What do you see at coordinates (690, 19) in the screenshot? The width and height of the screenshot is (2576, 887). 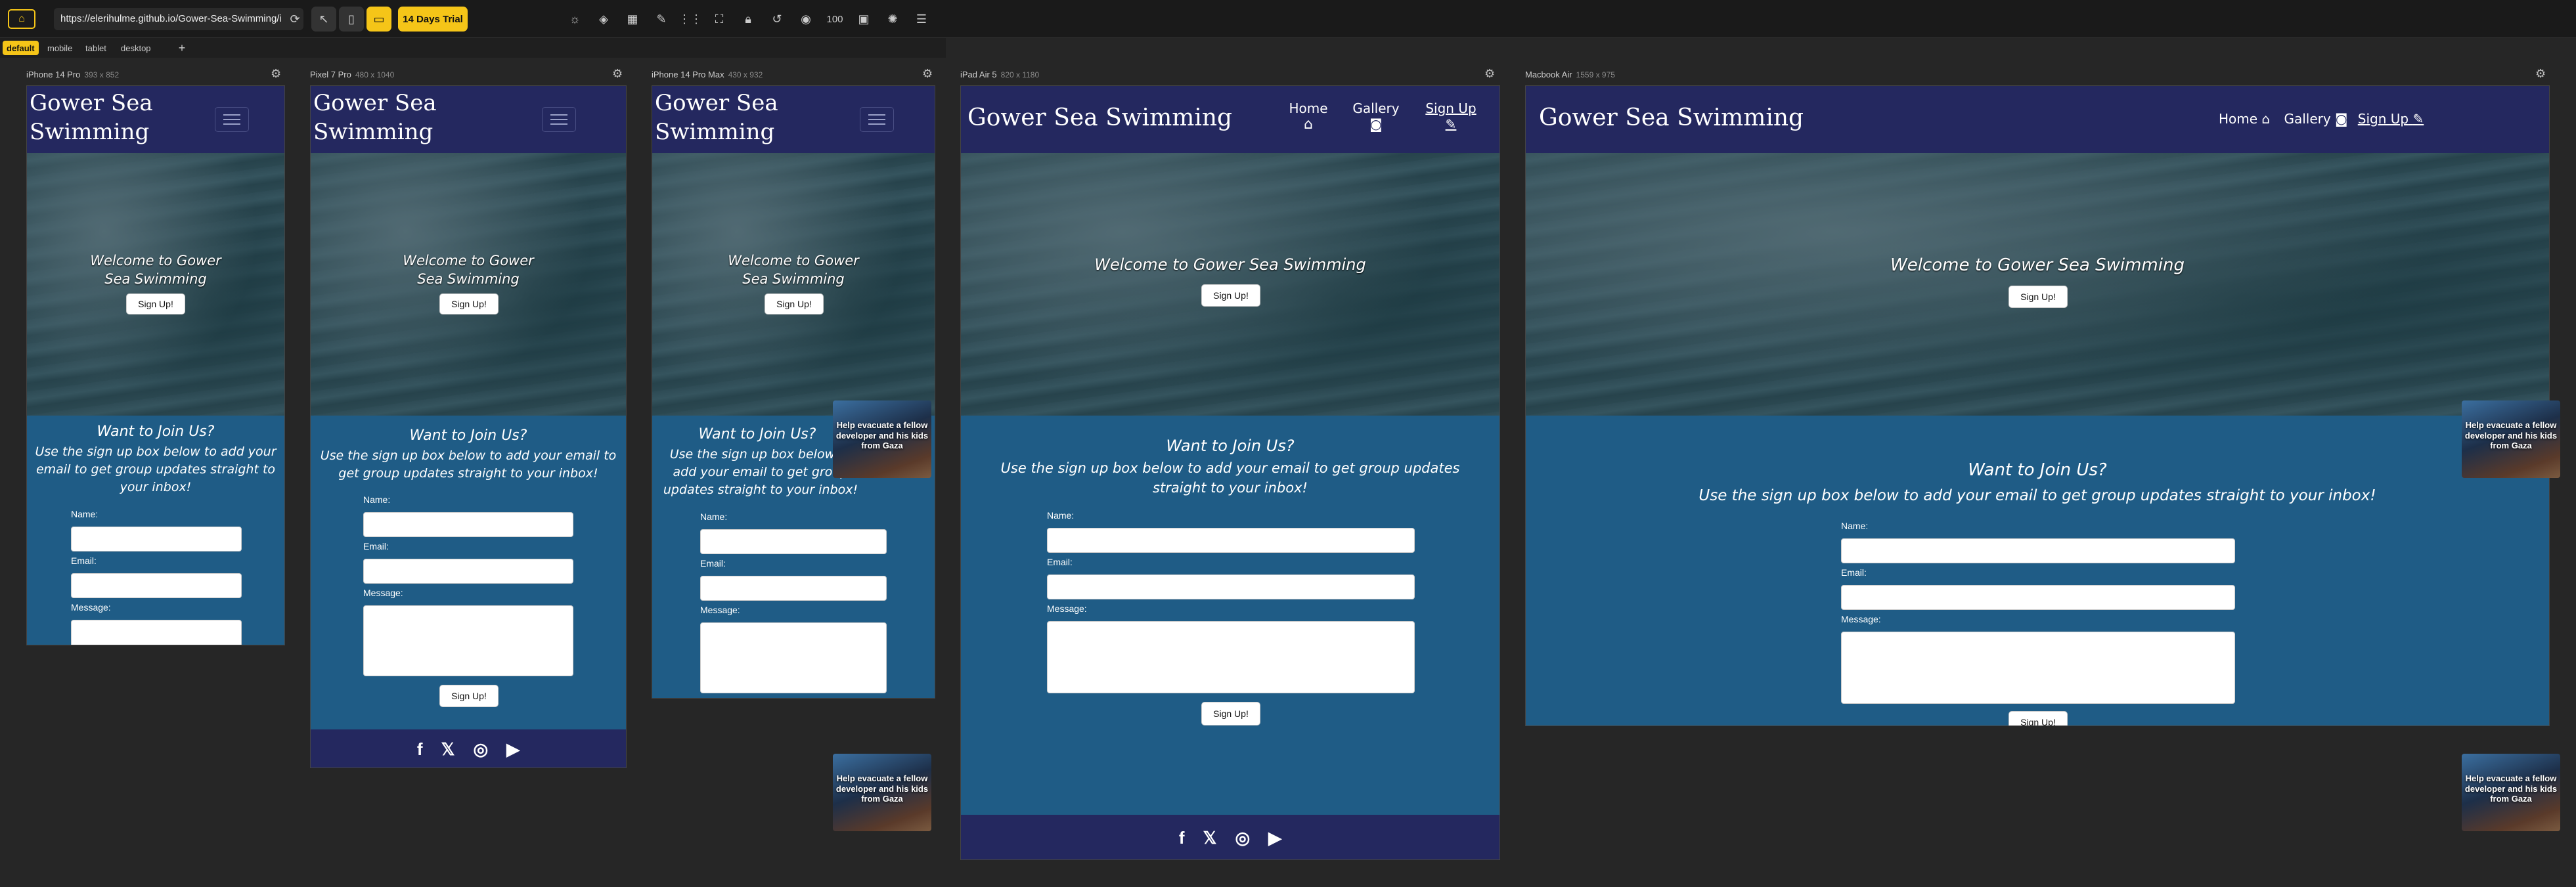 I see `dots-icon: ⋮⋮` at bounding box center [690, 19].